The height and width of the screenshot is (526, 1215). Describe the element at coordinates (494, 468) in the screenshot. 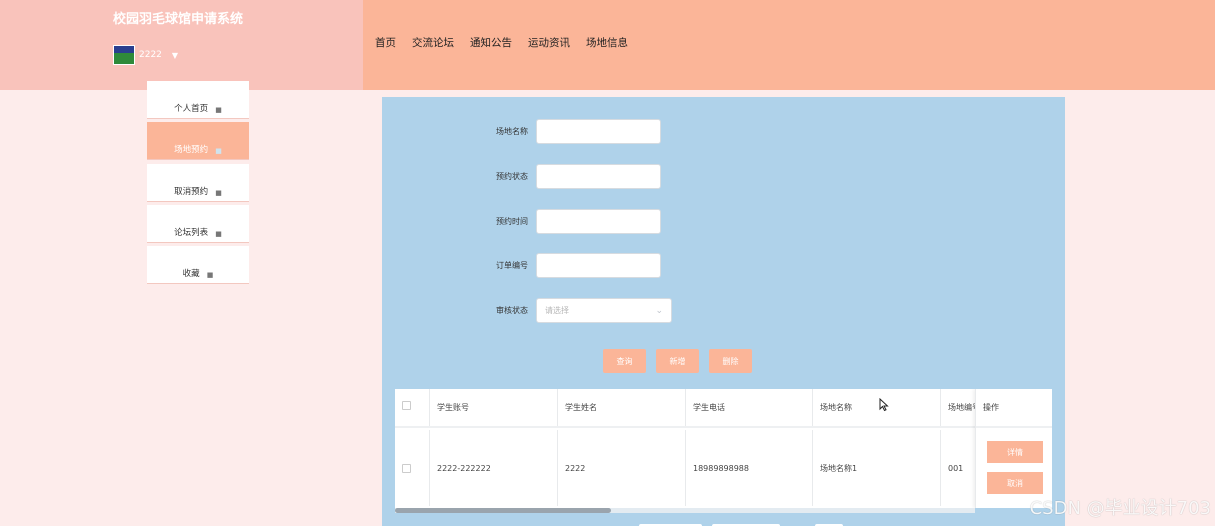

I see `table-cell: 2222-222222` at that location.